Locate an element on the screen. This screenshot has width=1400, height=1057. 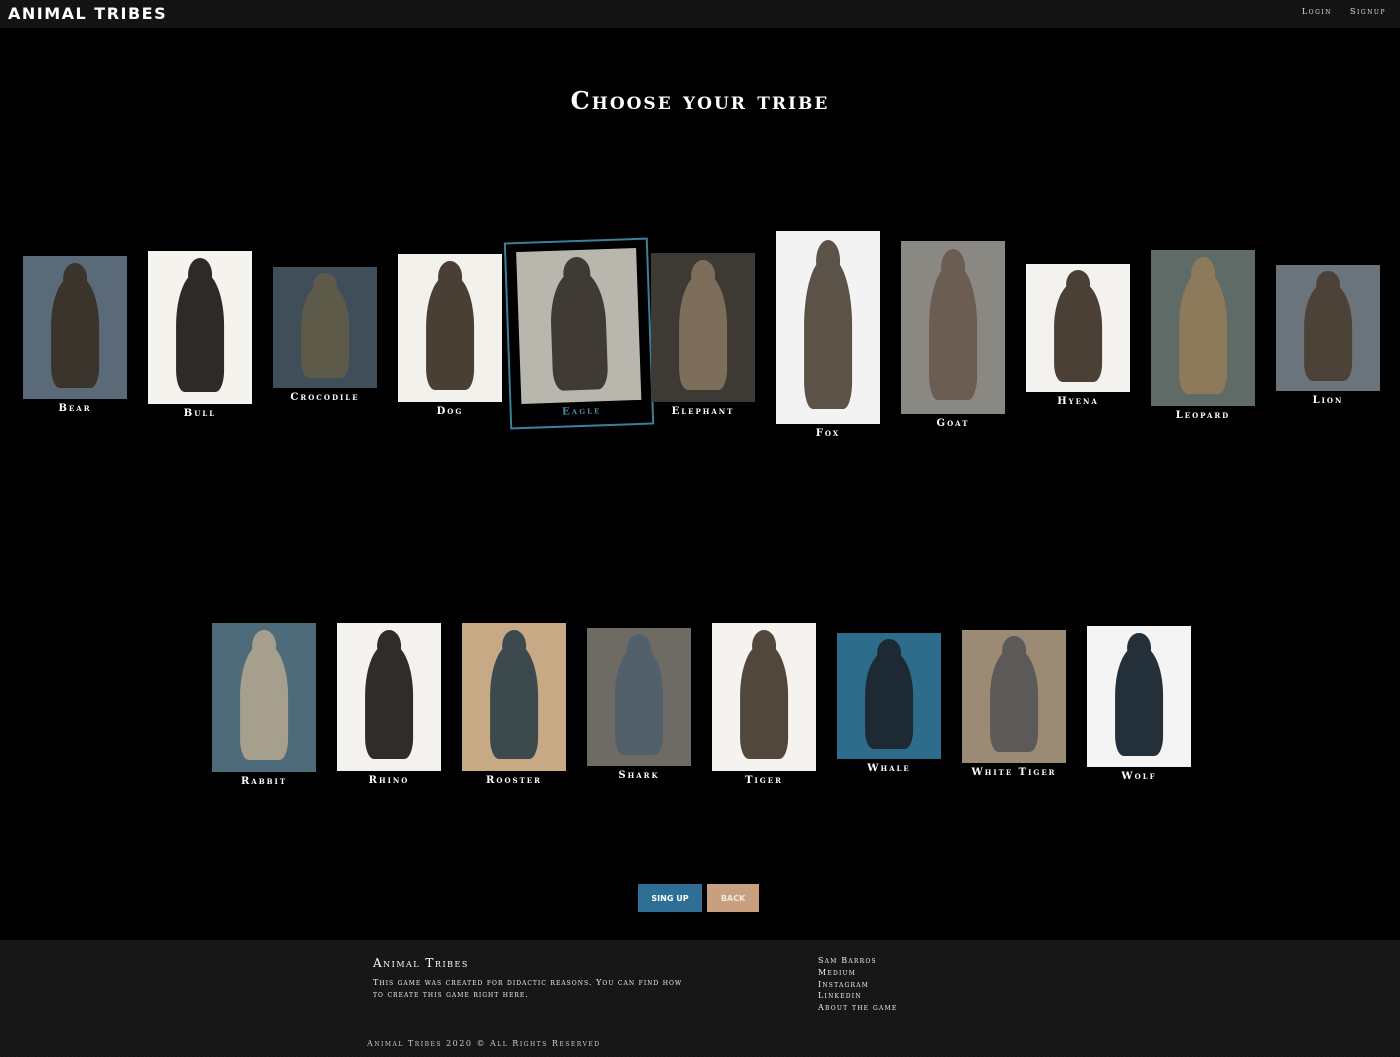
tribe-label: Eagle is located at coordinates (581, 411).